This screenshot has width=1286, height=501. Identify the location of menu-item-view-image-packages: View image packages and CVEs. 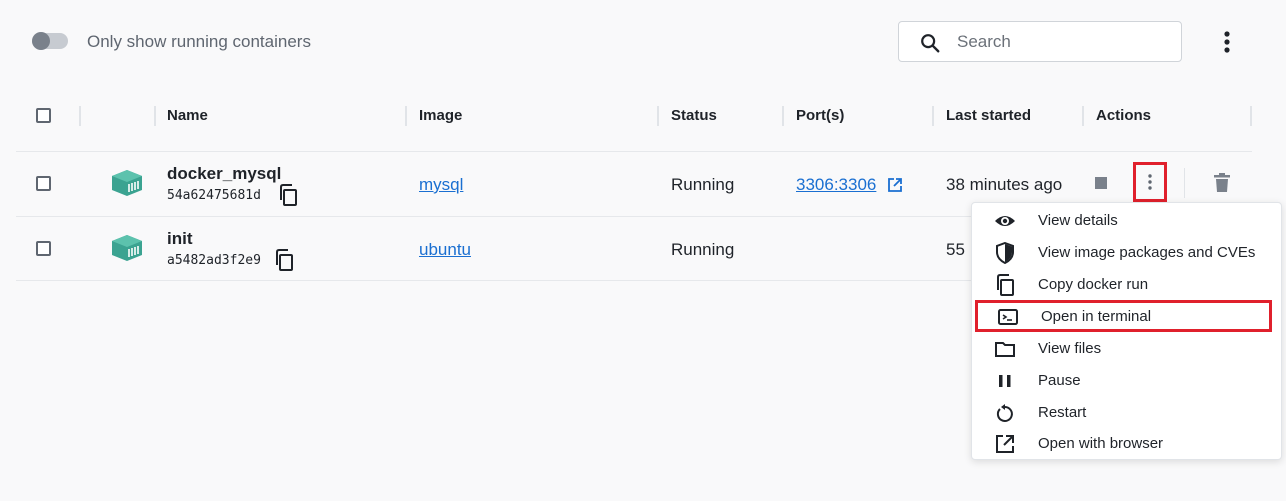
(1127, 252).